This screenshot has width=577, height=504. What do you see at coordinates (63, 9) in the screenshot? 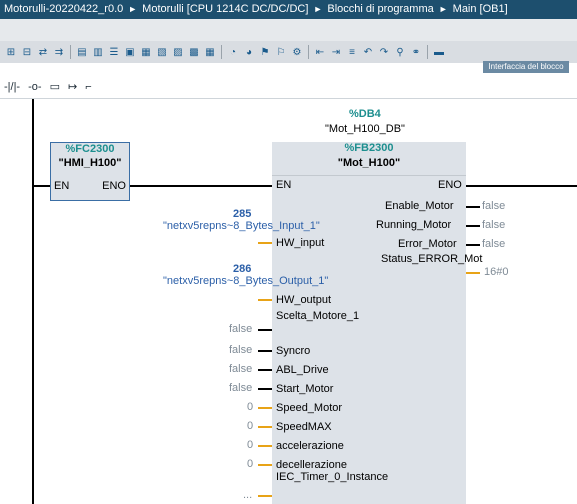
I see `breadcrumb-project: Motorulli-20220422_r0.0` at bounding box center [63, 9].